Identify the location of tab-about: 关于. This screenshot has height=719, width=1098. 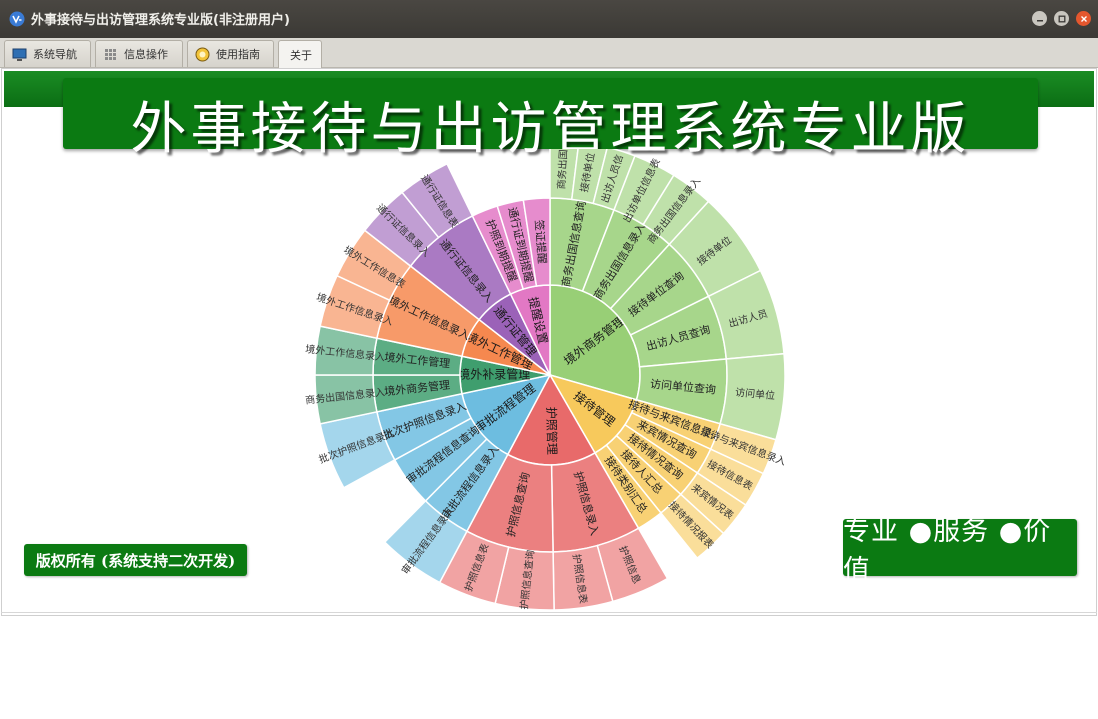
(300, 54).